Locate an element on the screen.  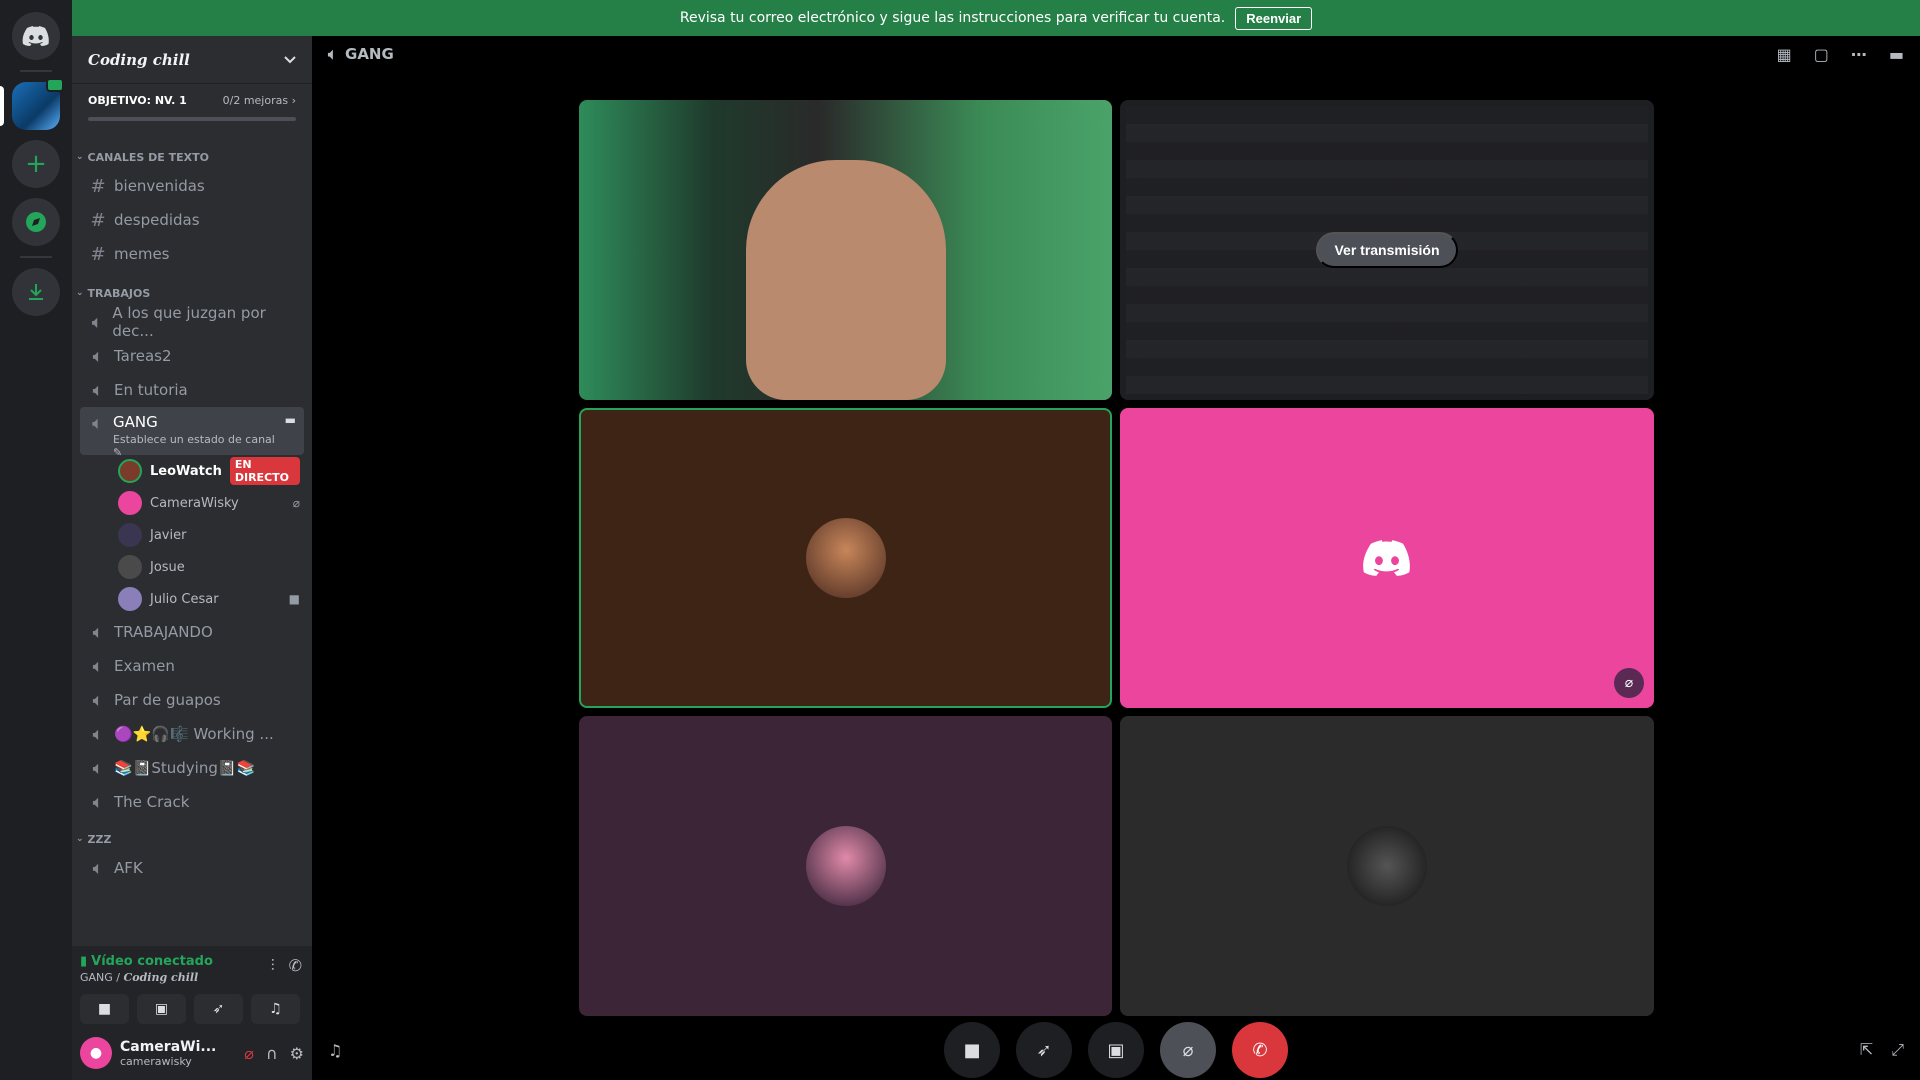
channel-name: Examen is located at coordinates (144, 666).